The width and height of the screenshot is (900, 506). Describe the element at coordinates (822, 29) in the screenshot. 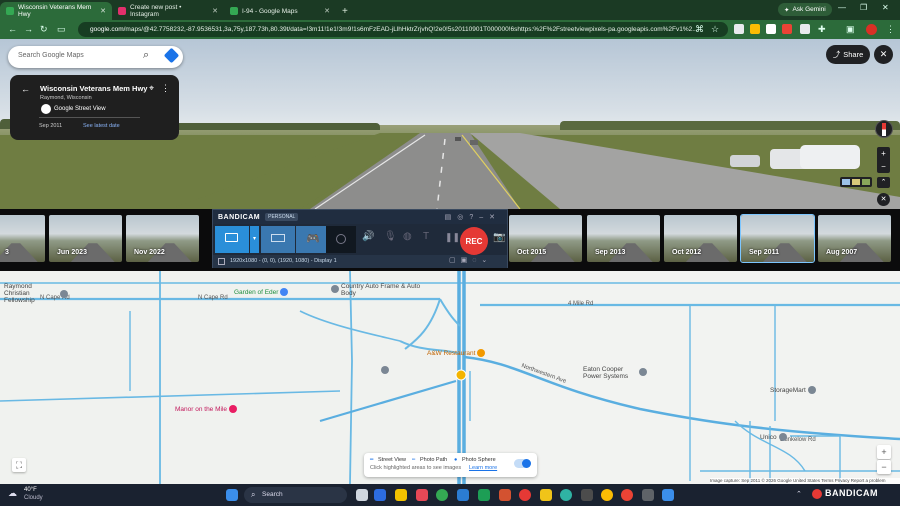

I see `extensions-puzzle-icon: ✚` at that location.